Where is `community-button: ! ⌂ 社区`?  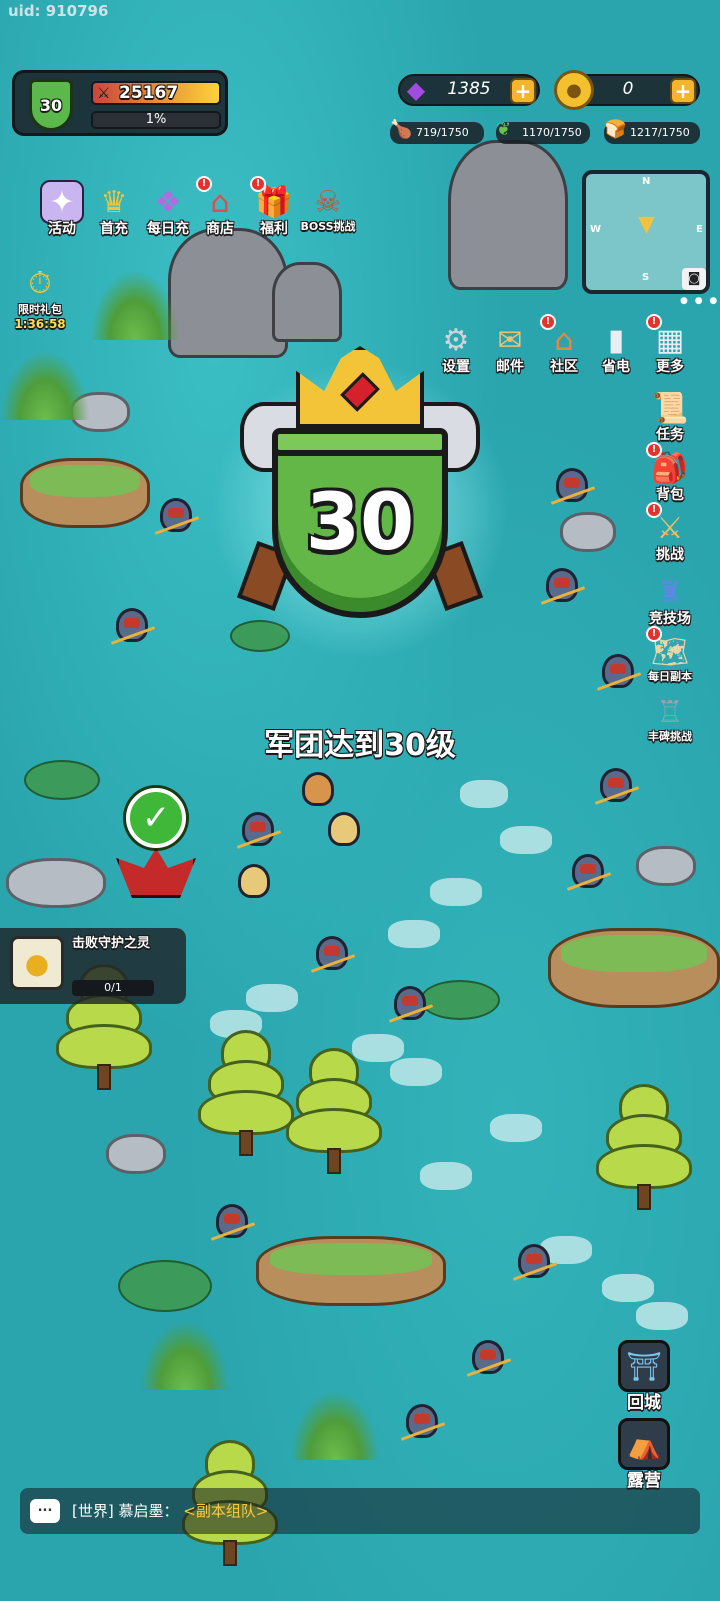
community-button: ! ⌂ 社区 is located at coordinates (564, 345).